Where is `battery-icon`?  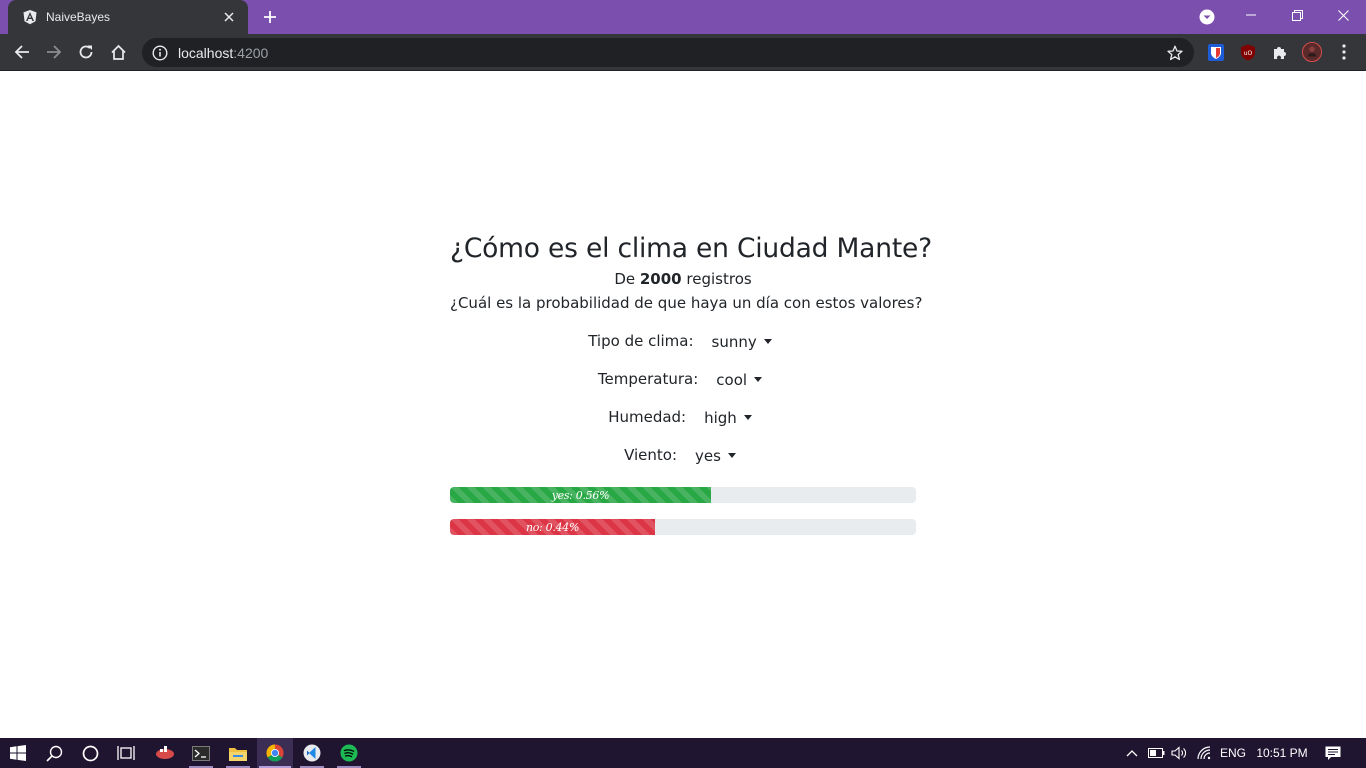
battery-icon is located at coordinates (1156, 753).